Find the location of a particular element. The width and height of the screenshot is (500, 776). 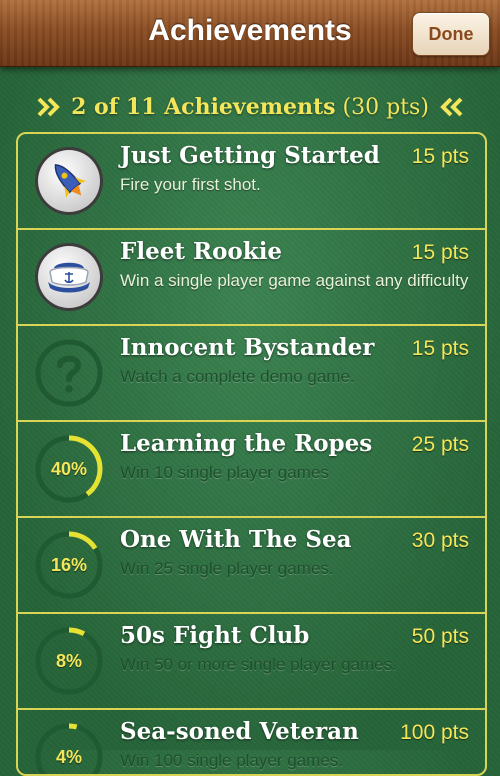

rocket-icon is located at coordinates (69, 181).